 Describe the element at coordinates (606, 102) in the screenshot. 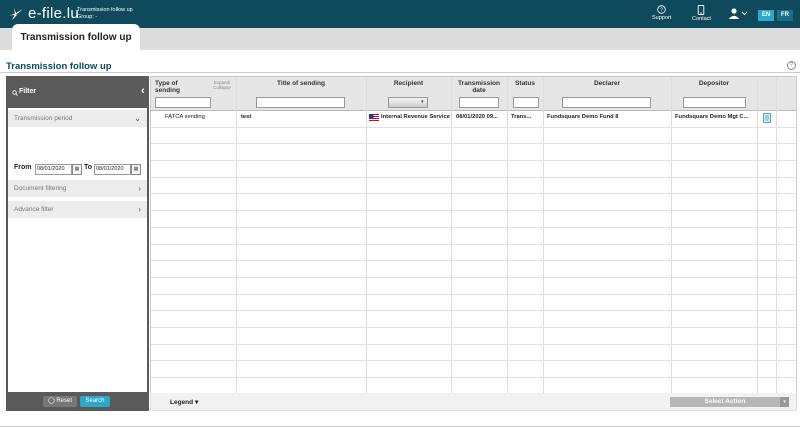

I see `filter-declarer-input` at that location.